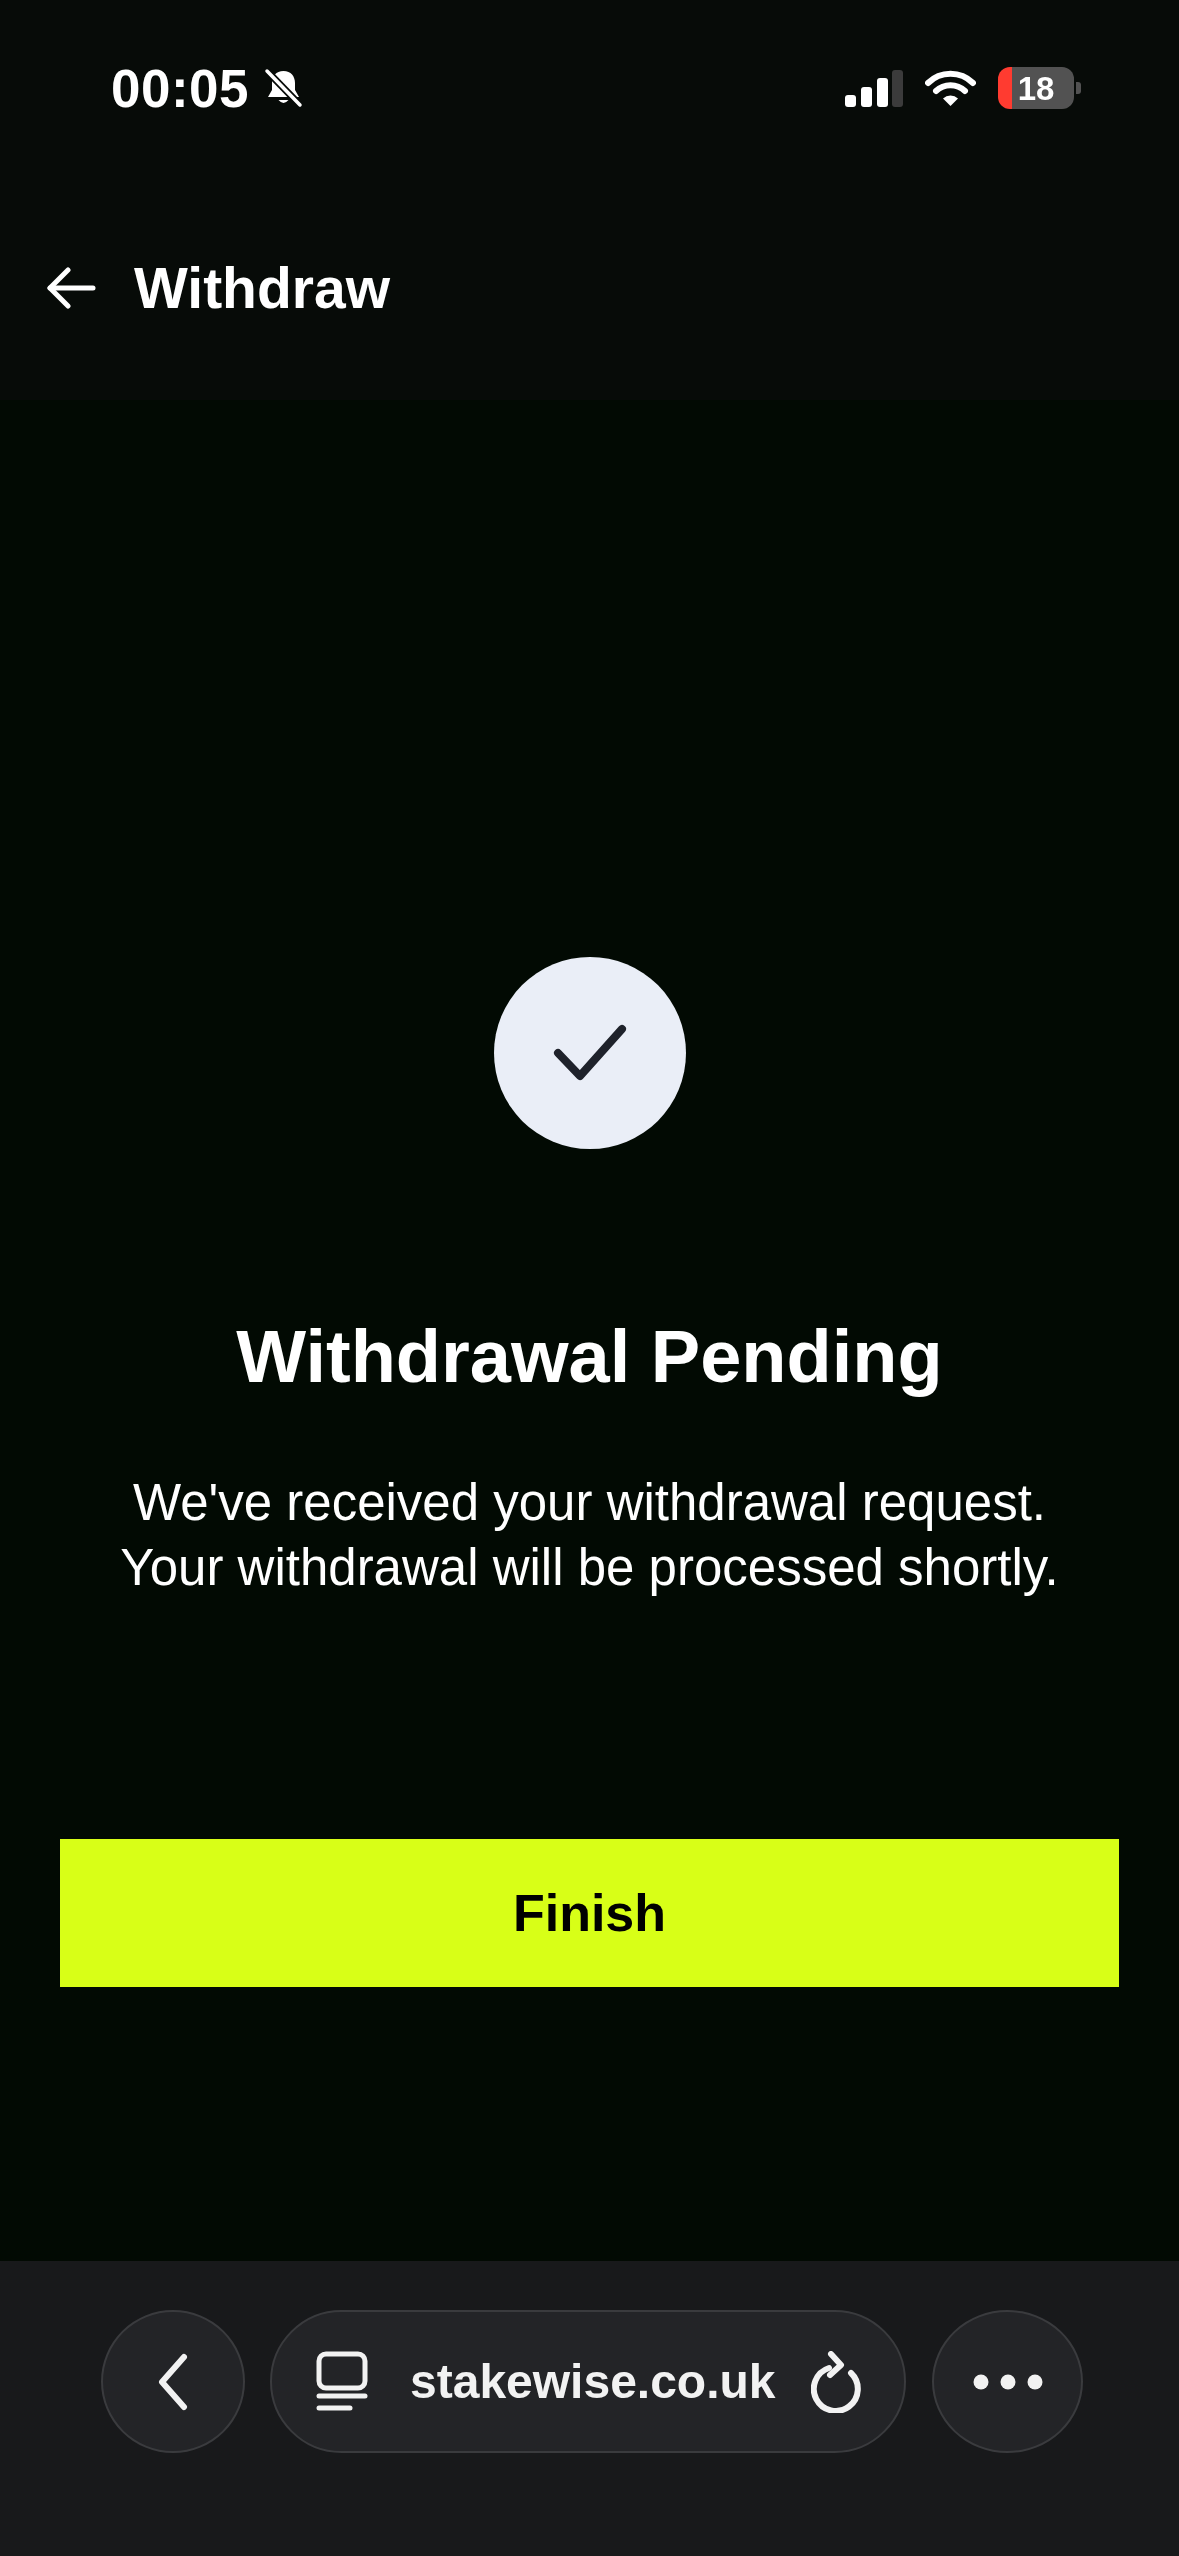 Image resolution: width=1179 pixels, height=2556 pixels. Describe the element at coordinates (284, 88) in the screenshot. I see `bell-slash-icon` at that location.